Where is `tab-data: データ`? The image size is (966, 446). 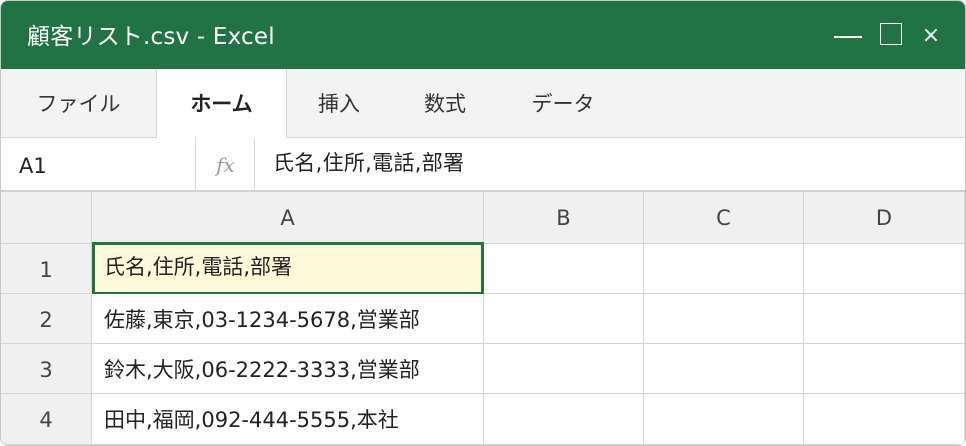 tab-data: データ is located at coordinates (563, 103).